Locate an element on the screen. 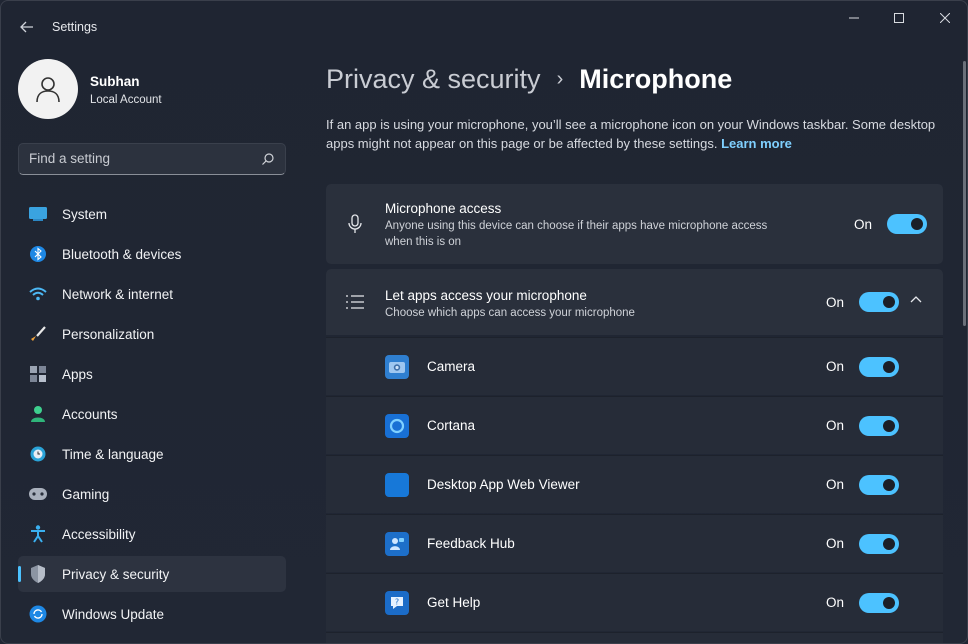  minimize-button is located at coordinates (854, 18).